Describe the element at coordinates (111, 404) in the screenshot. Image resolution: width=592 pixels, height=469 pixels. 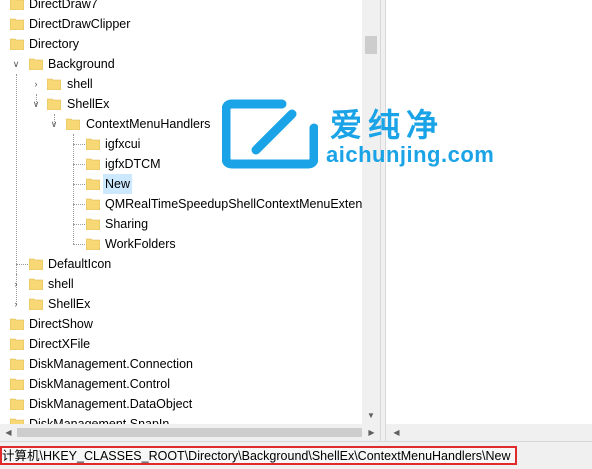
I see `tree-item-label: DiskManagement.DataObject` at that location.